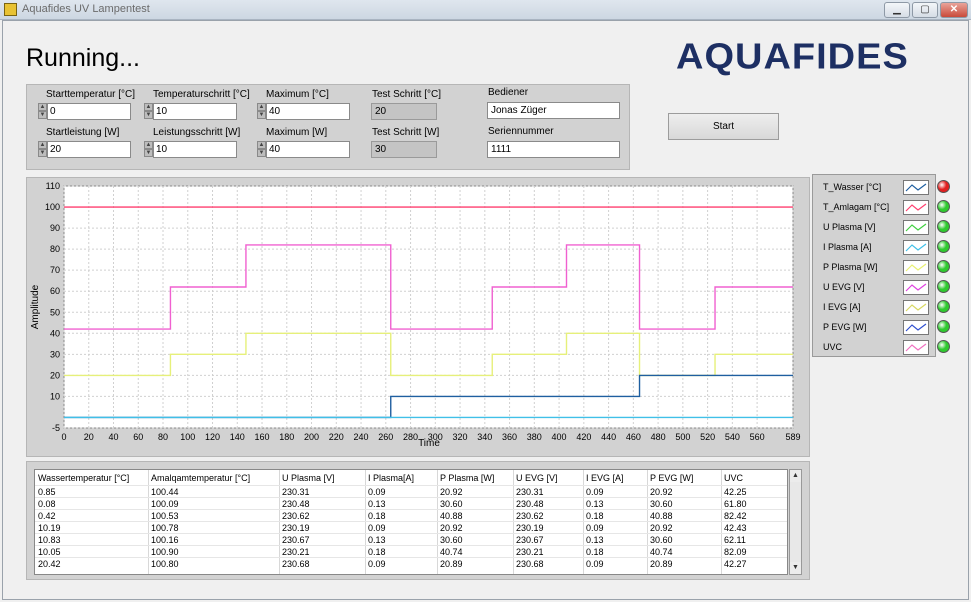 This screenshot has height=602, width=971. I want to click on maxtemp-control: ▲ ▼ 40, so click(303, 111).